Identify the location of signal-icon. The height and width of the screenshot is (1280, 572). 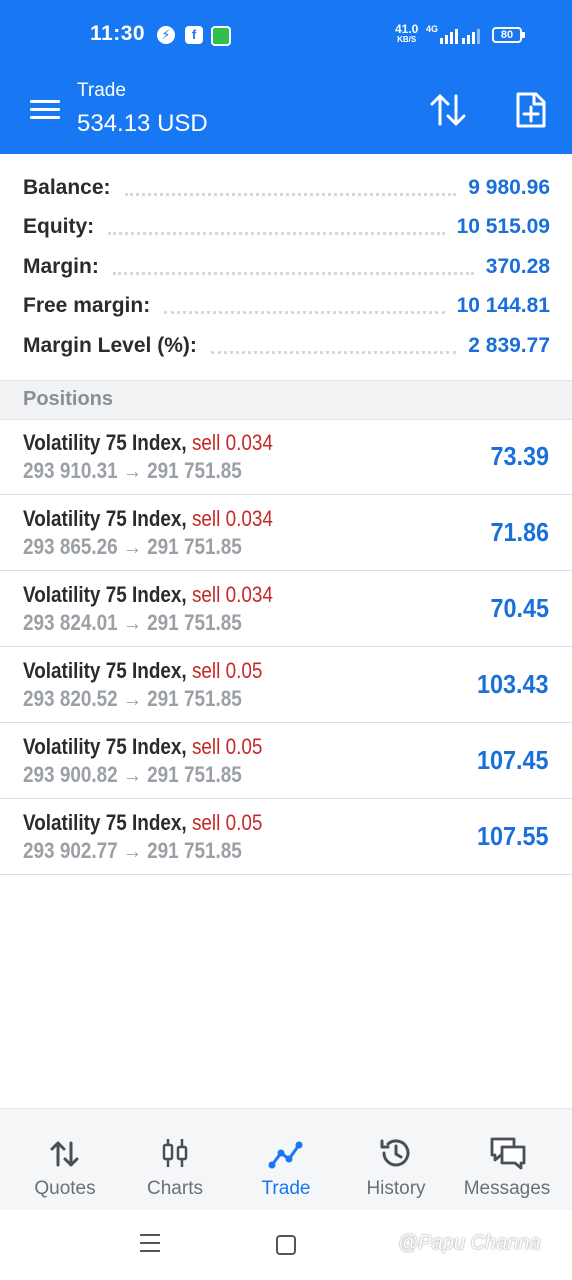
(449, 36).